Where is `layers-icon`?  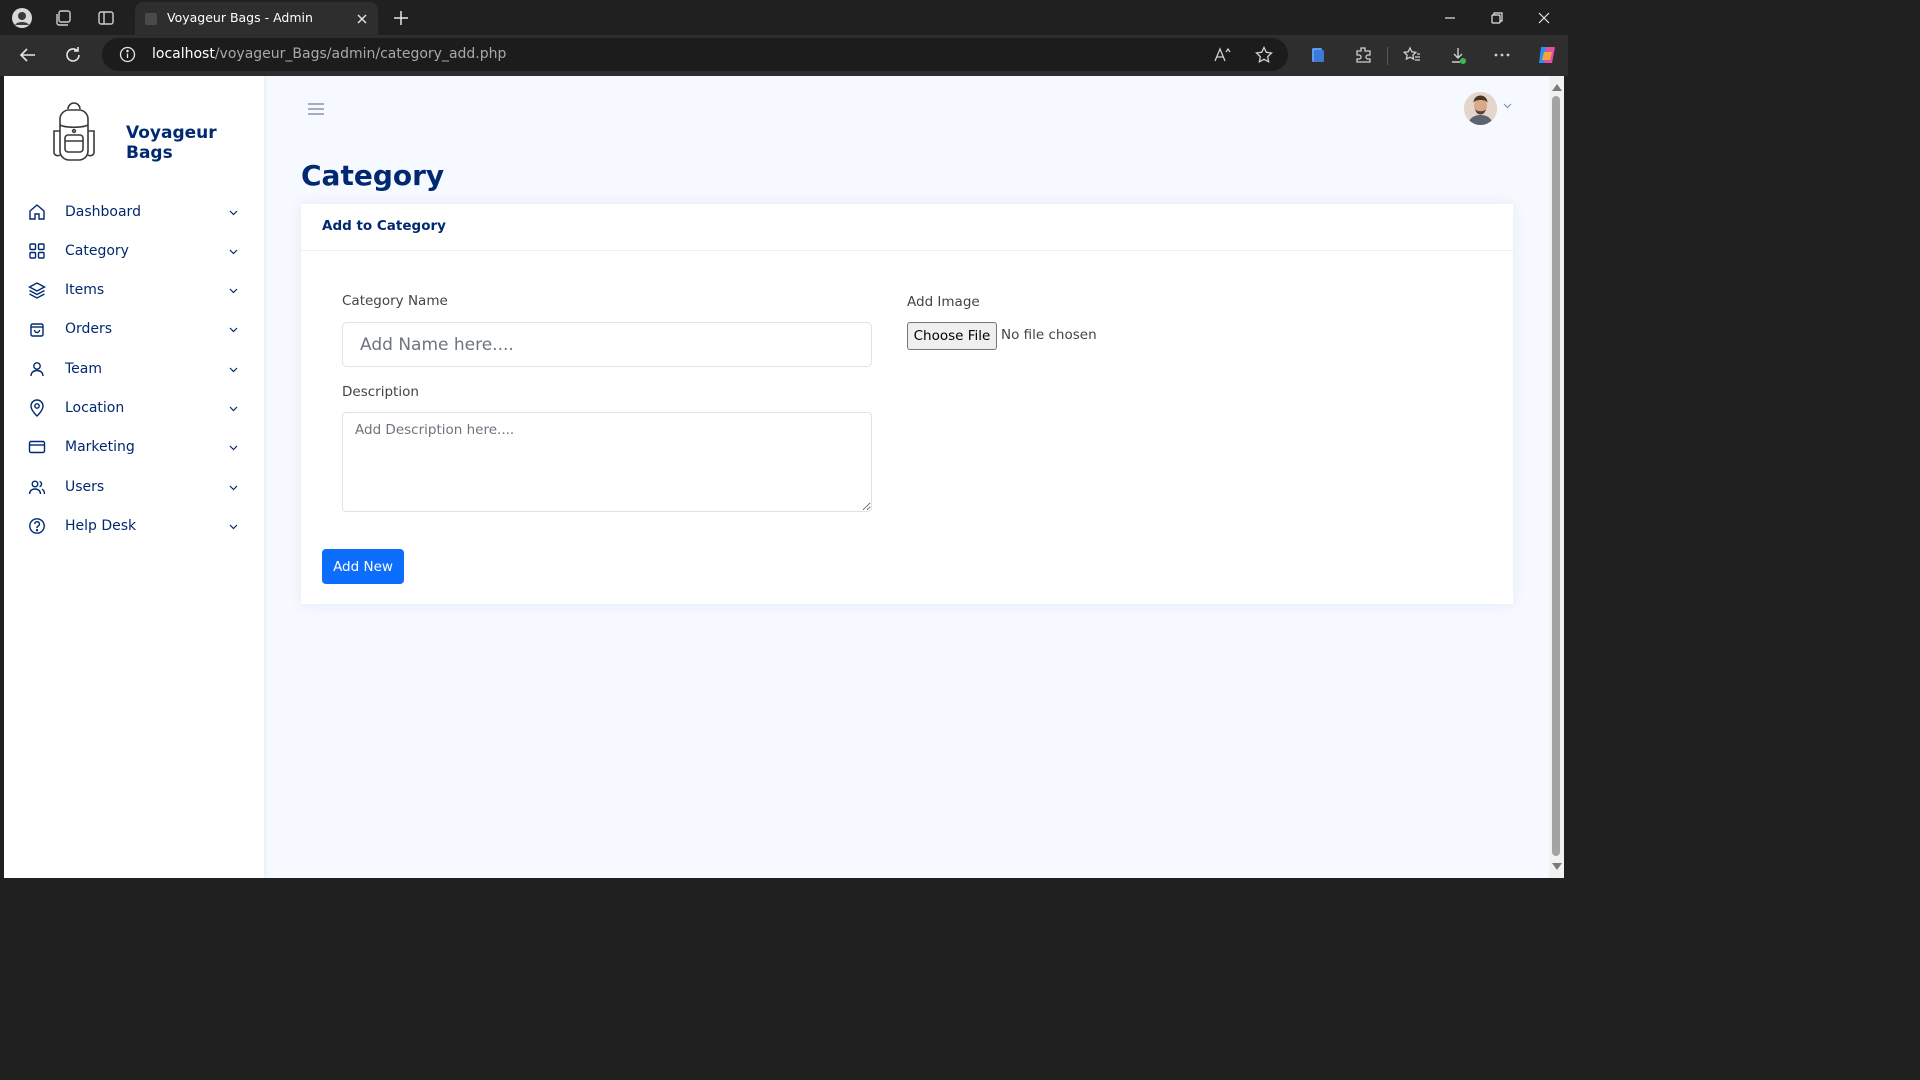
layers-icon is located at coordinates (37, 290).